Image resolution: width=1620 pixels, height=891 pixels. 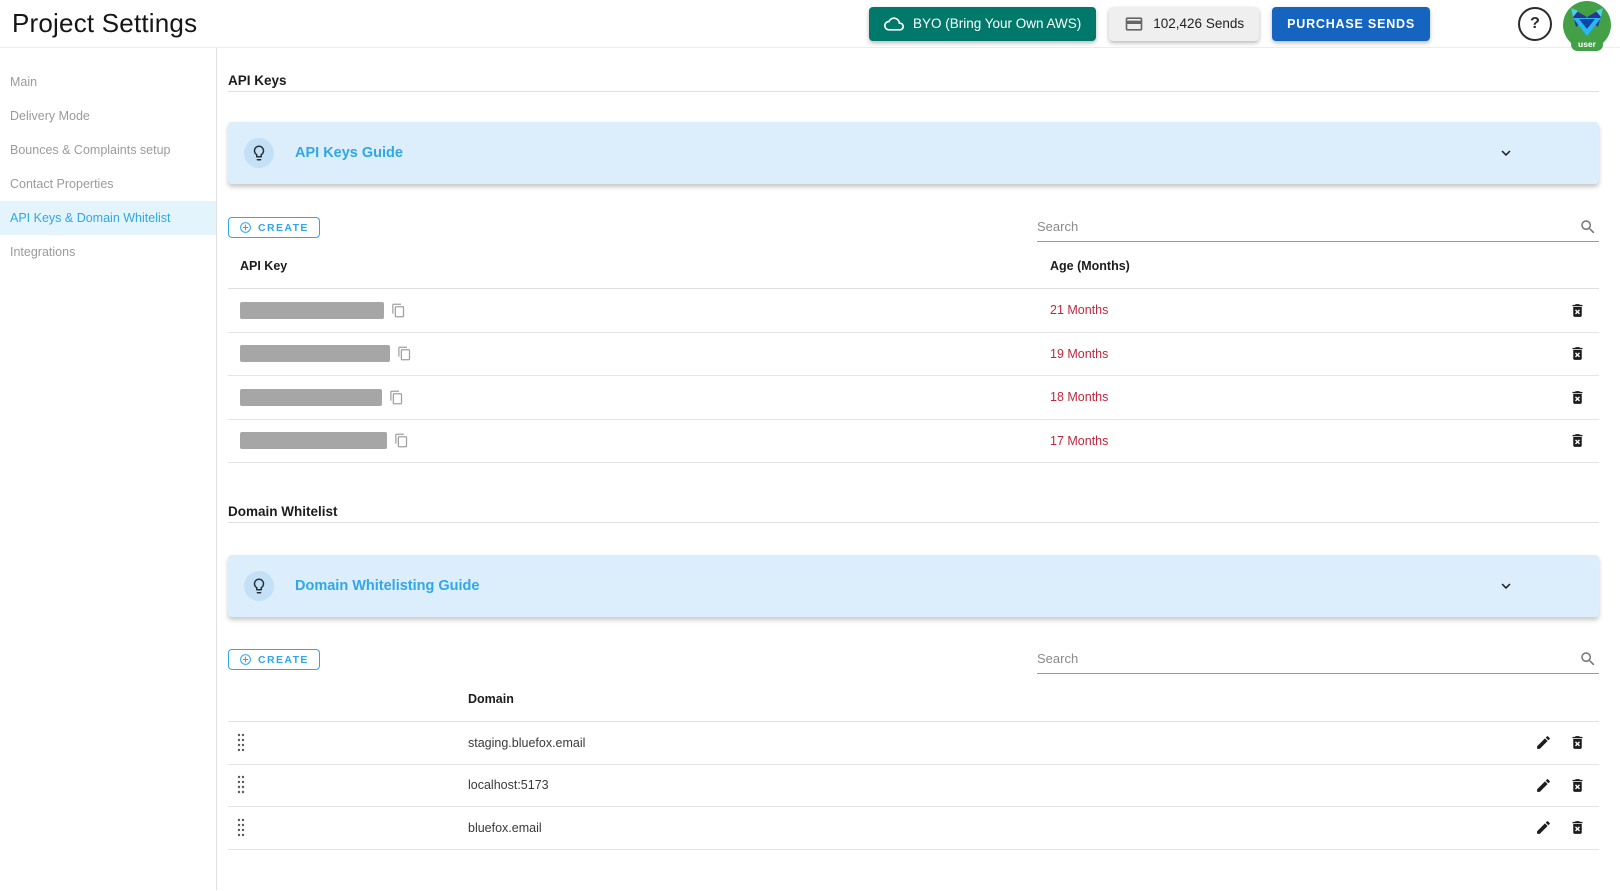 I want to click on guide-title-api-keys: API Keys Guide, so click(x=349, y=153).